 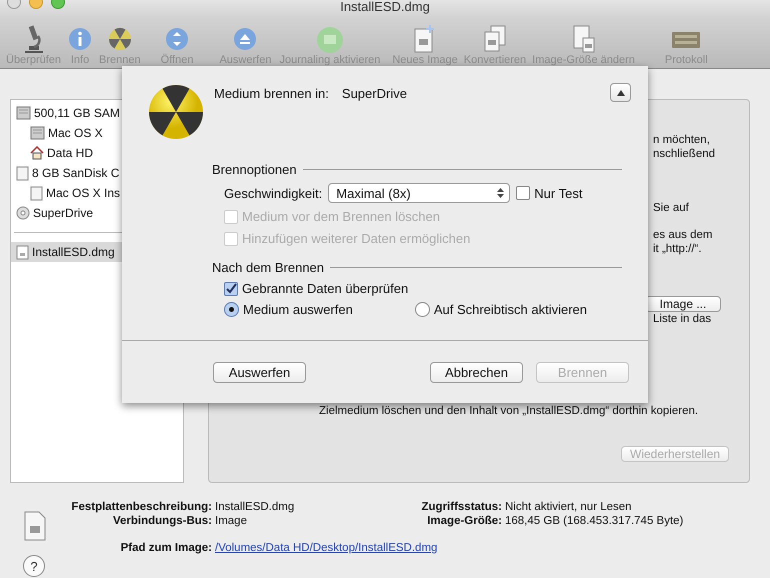 What do you see at coordinates (385, 7) in the screenshot?
I see `window-title: InstallESD.dmg` at bounding box center [385, 7].